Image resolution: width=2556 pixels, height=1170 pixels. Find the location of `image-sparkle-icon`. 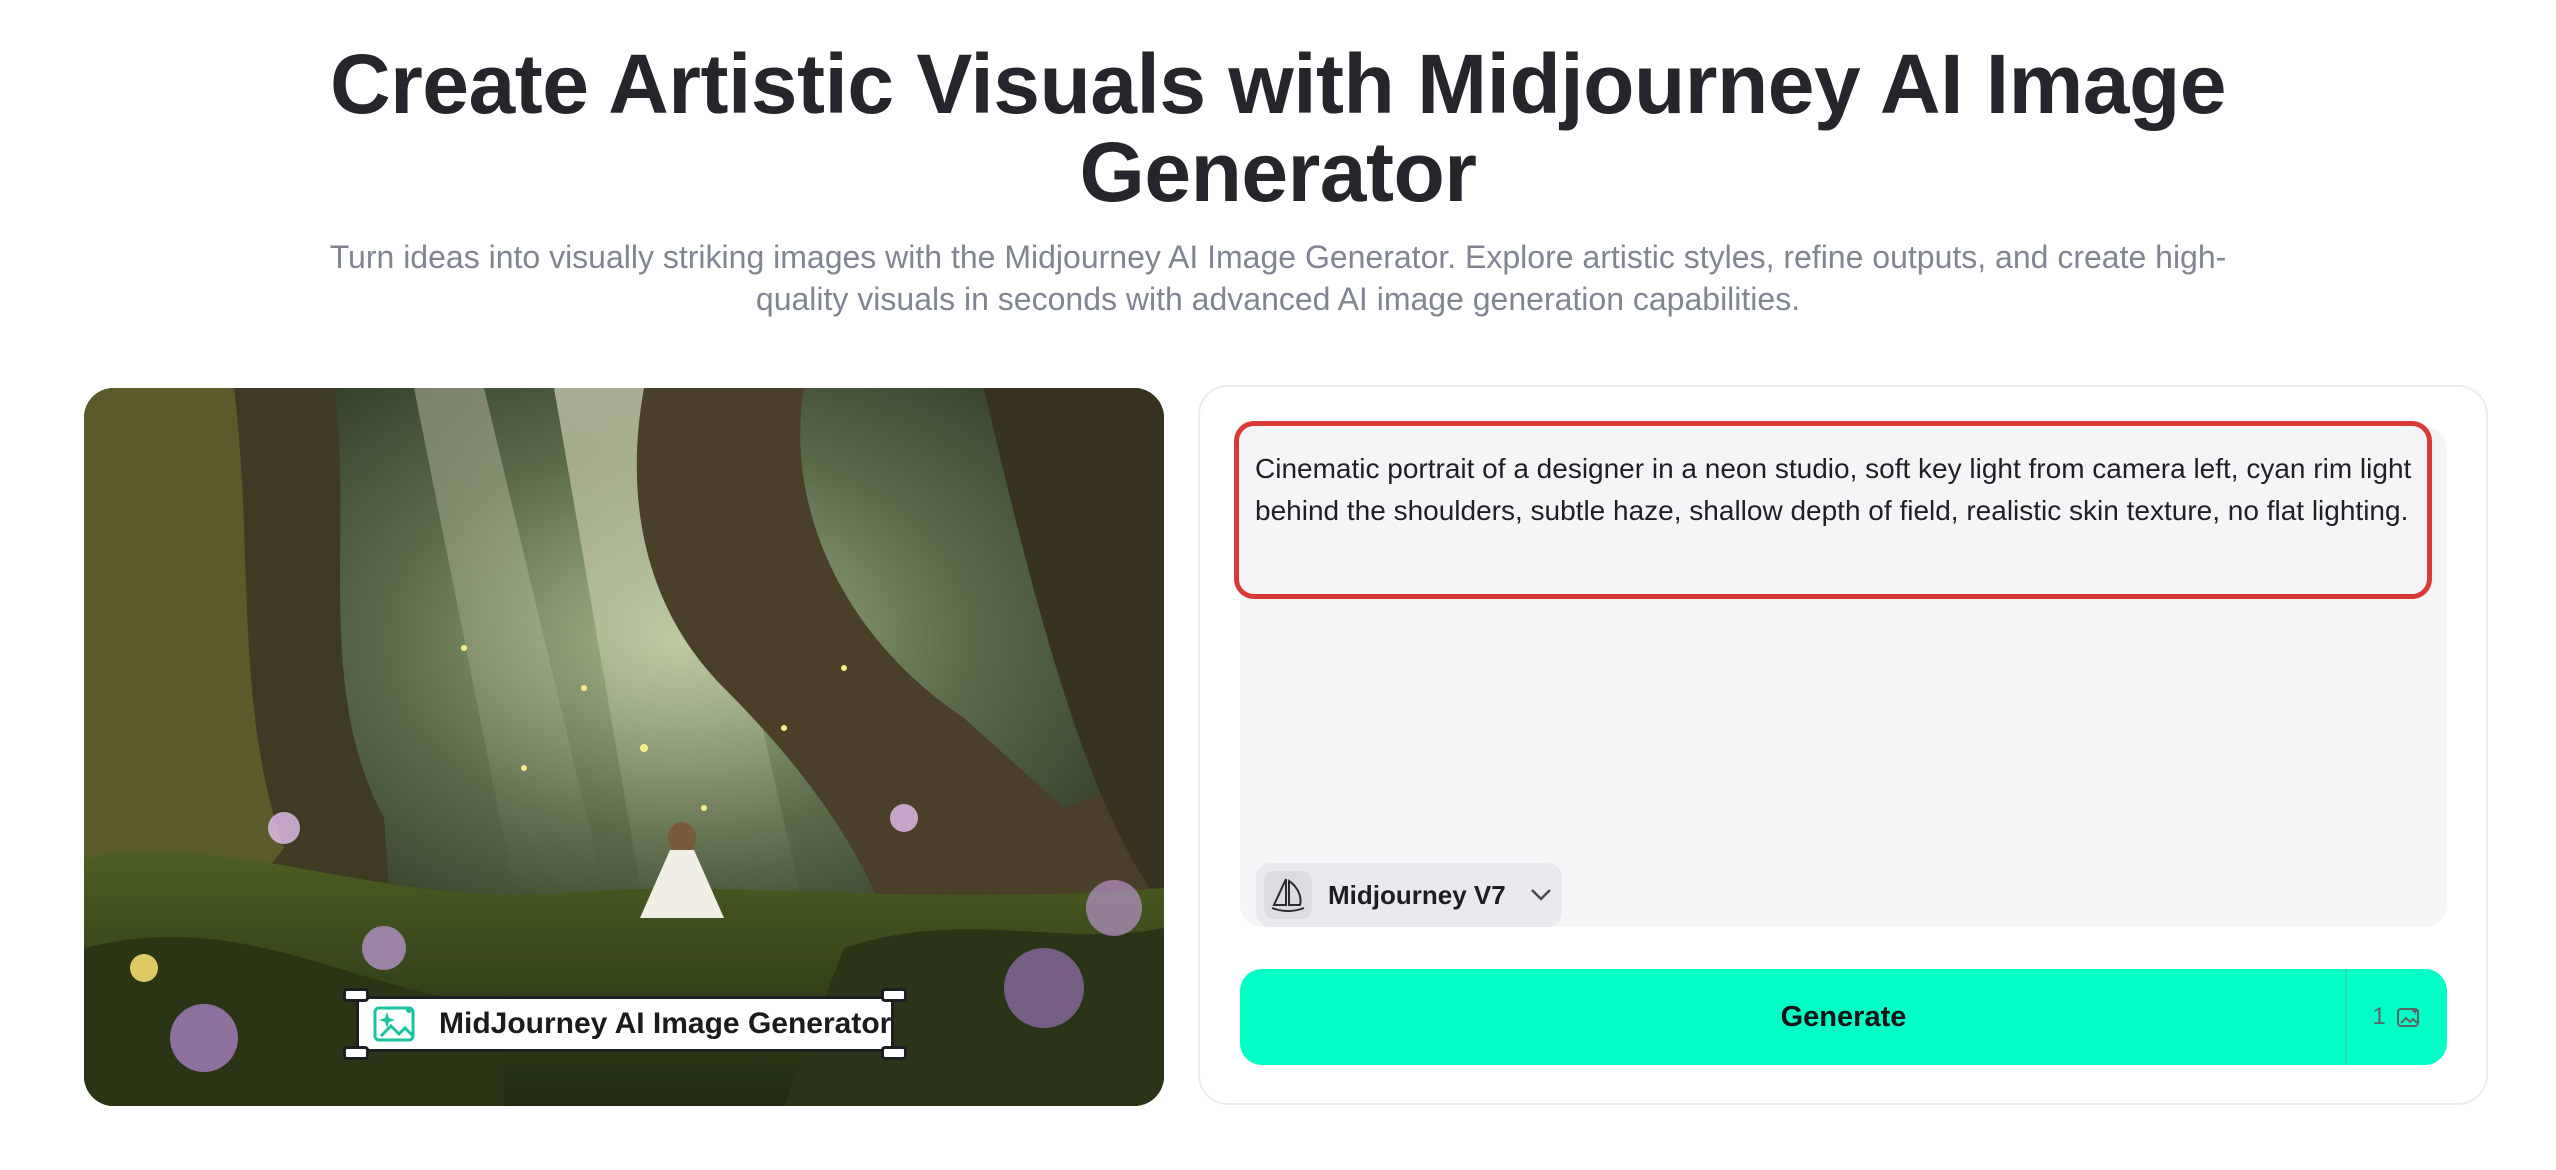

image-sparkle-icon is located at coordinates (394, 1024).